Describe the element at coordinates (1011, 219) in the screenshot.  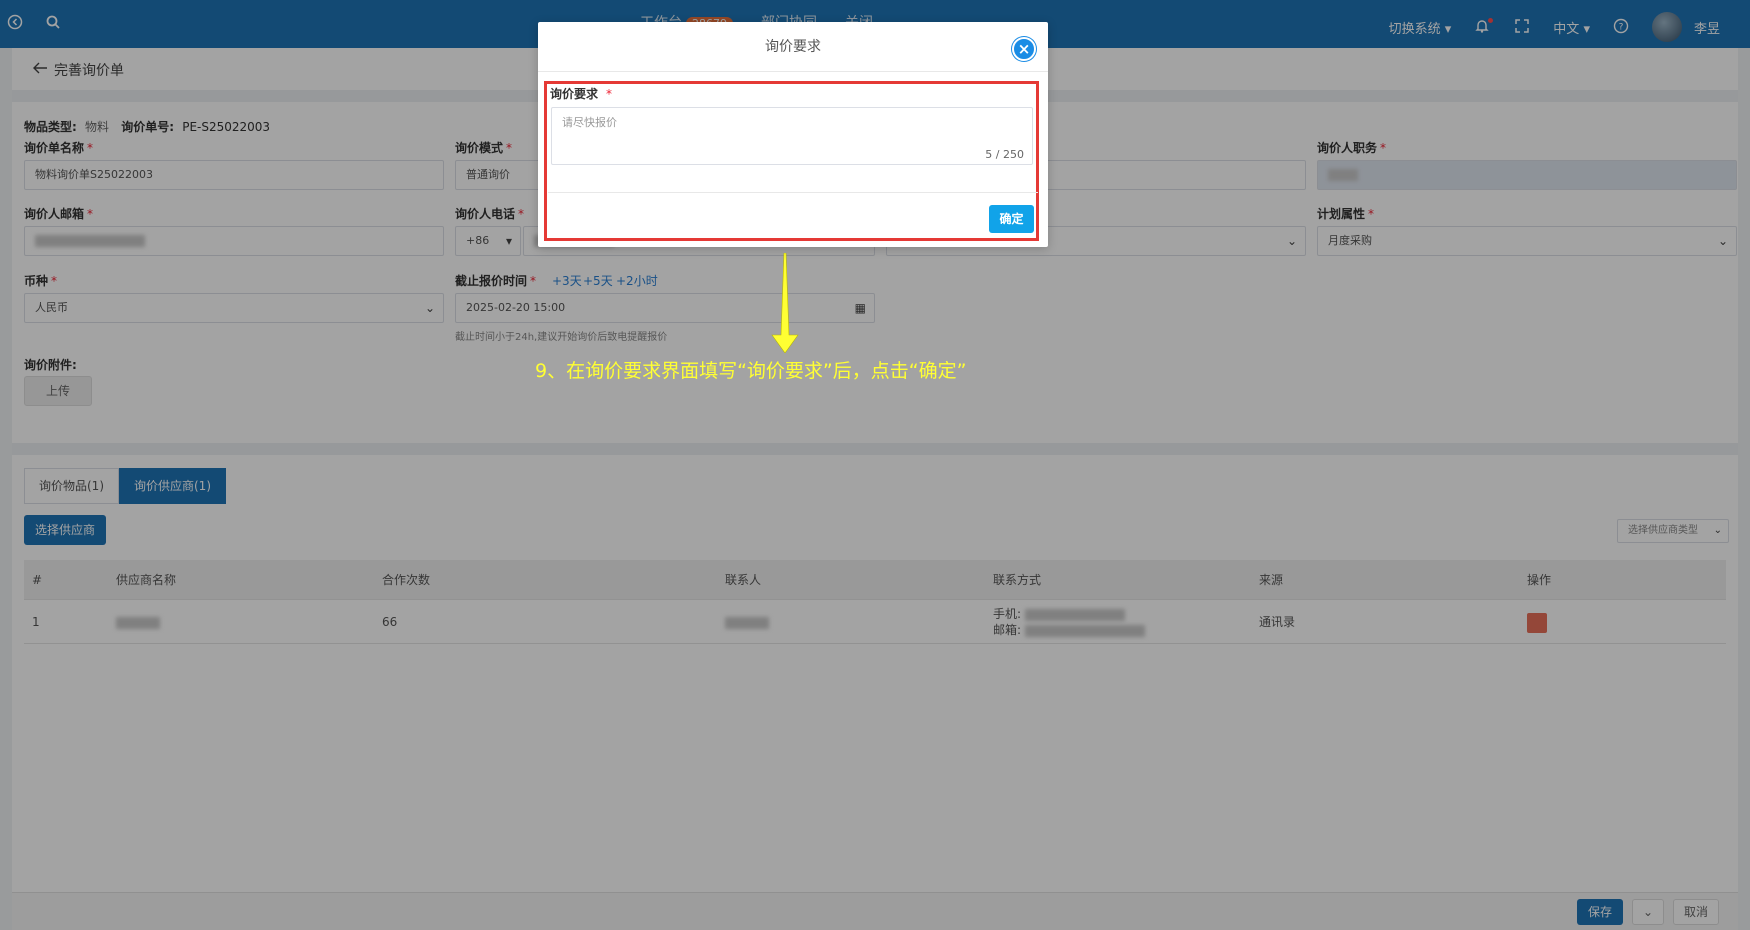
I see `confirm-button: 确定` at that location.